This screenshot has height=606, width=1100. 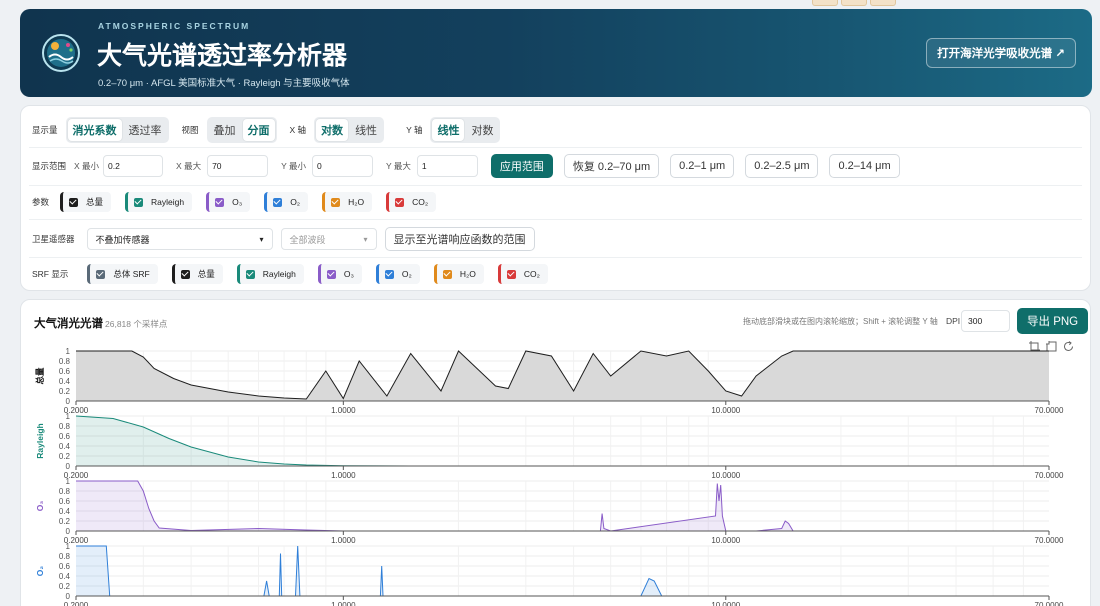 What do you see at coordinates (1001, 53) in the screenshot?
I see `open-ocean-spectrum-button: 打开海洋光学吸收光谱 ↗` at bounding box center [1001, 53].